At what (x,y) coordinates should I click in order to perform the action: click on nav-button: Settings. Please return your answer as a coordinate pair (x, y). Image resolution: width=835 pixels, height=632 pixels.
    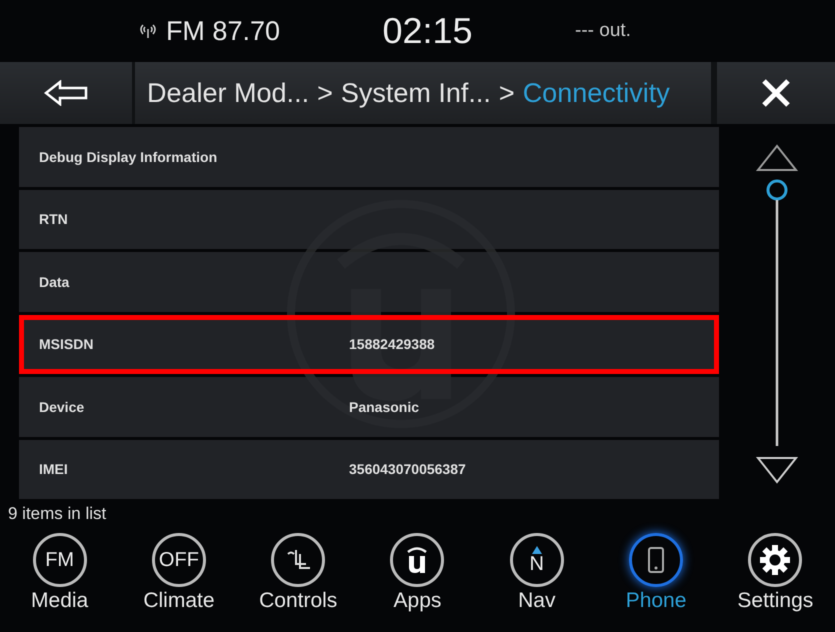
    Looking at the image, I should click on (775, 580).